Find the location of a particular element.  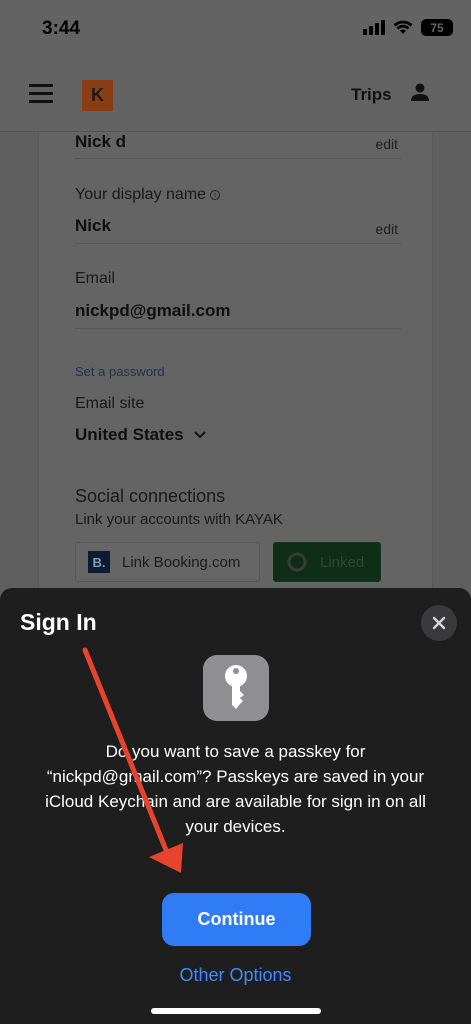

name-field: Nick d is located at coordinates (238, 142).